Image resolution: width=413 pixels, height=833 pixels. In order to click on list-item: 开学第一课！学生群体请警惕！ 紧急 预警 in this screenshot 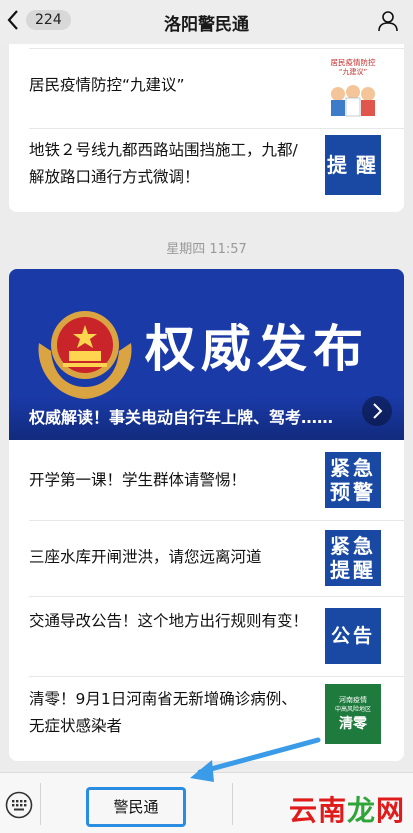, I will do `click(206, 480)`.